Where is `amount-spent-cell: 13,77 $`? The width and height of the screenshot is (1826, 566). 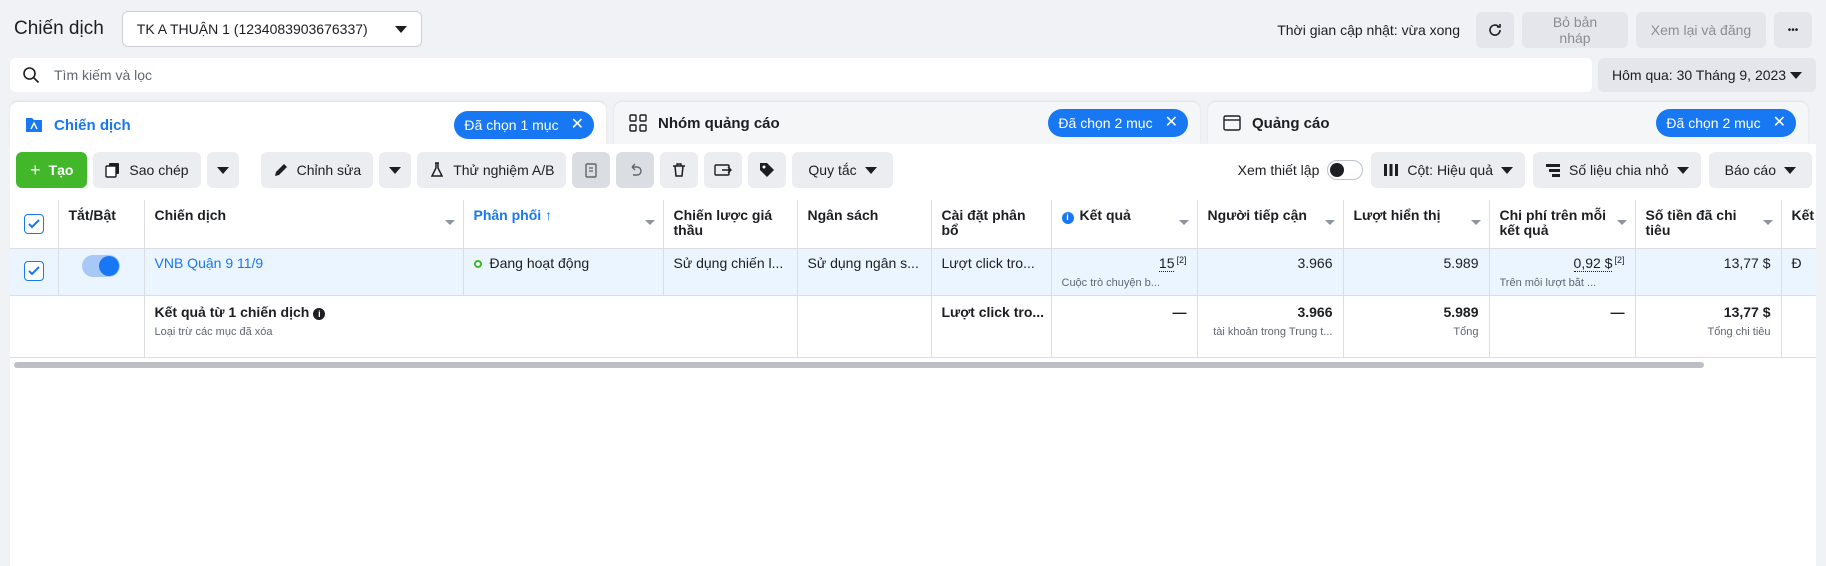
amount-spent-cell: 13,77 $ is located at coordinates (1708, 272).